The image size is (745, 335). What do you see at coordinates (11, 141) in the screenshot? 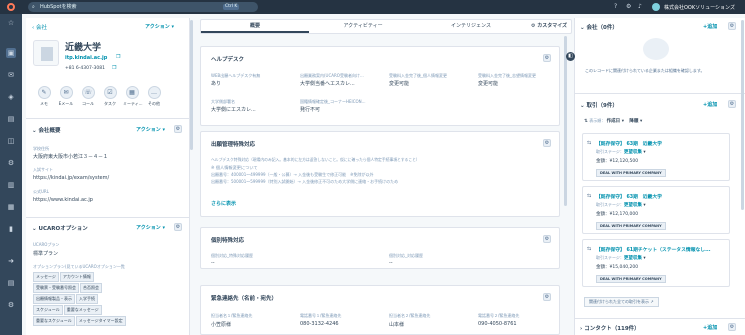
I see `service-nav-icon: ◫` at bounding box center [11, 141].